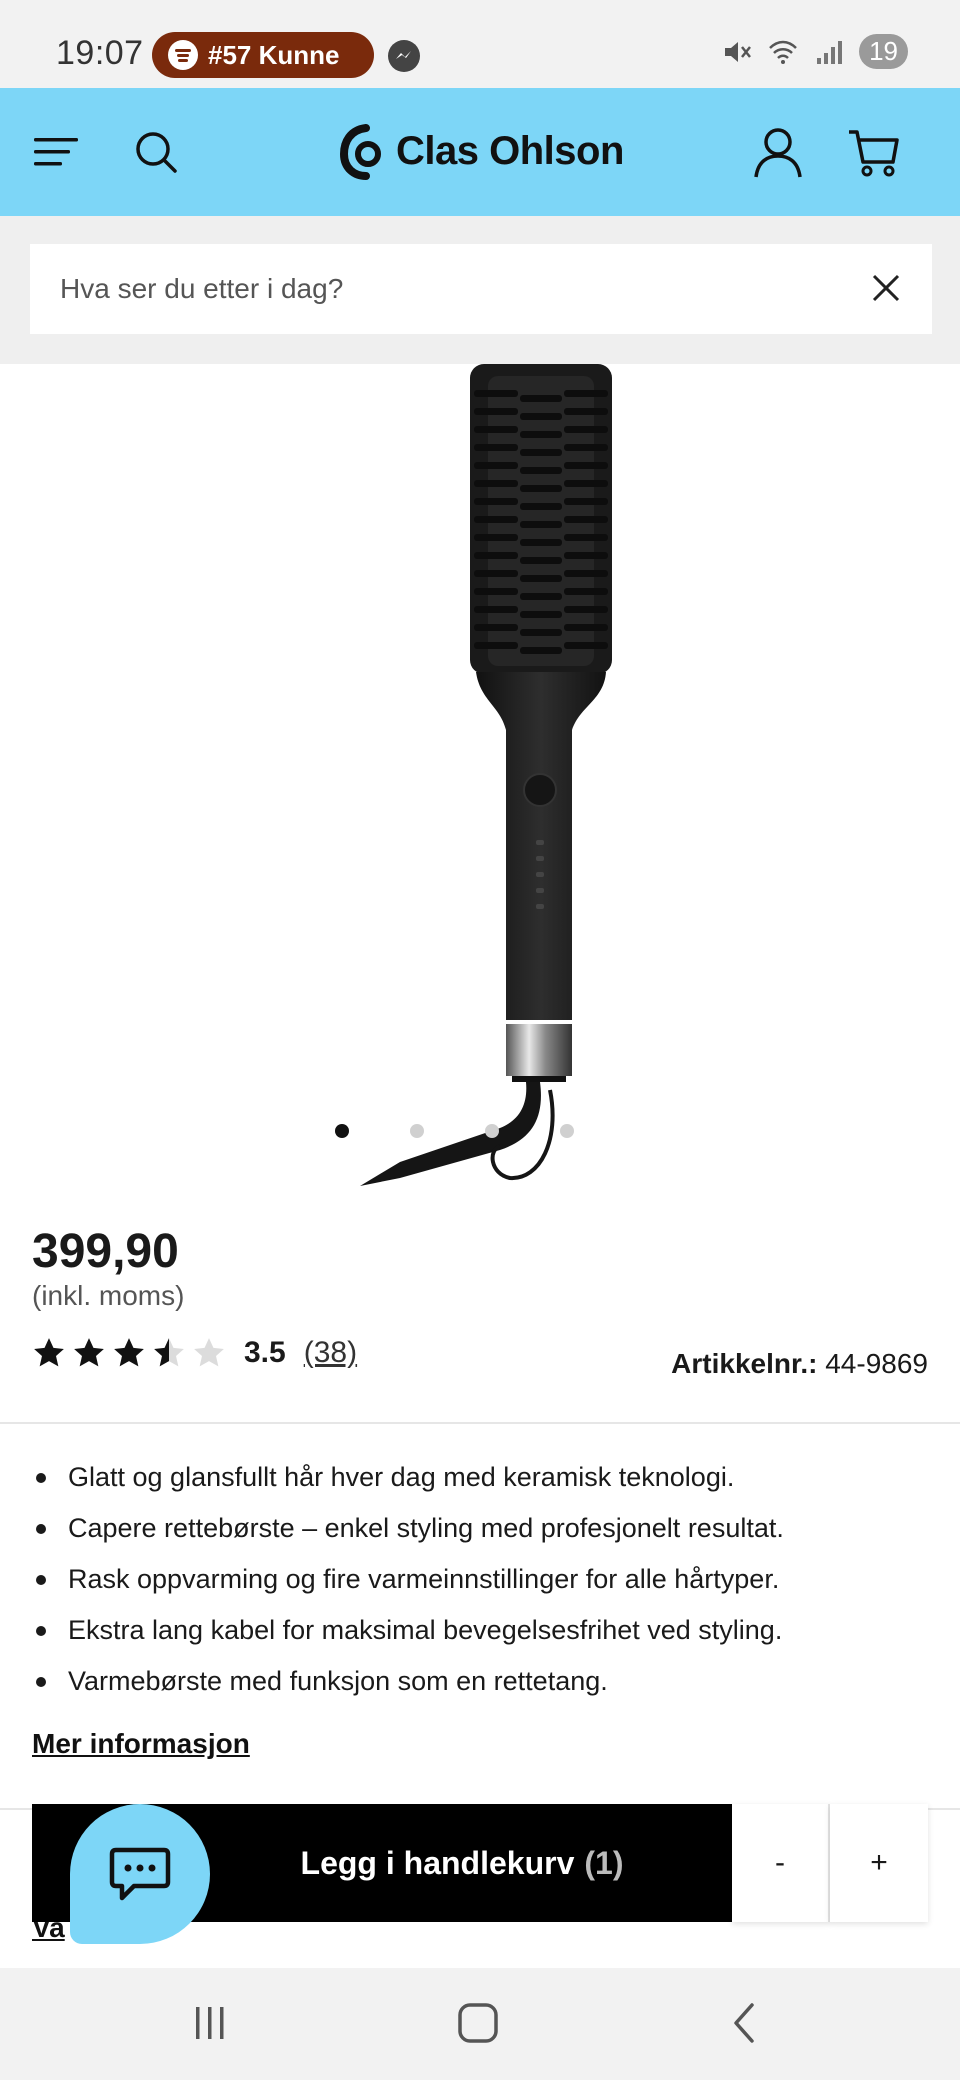  What do you see at coordinates (876, 1363) in the screenshot?
I see `article-number-value: 44-9869` at bounding box center [876, 1363].